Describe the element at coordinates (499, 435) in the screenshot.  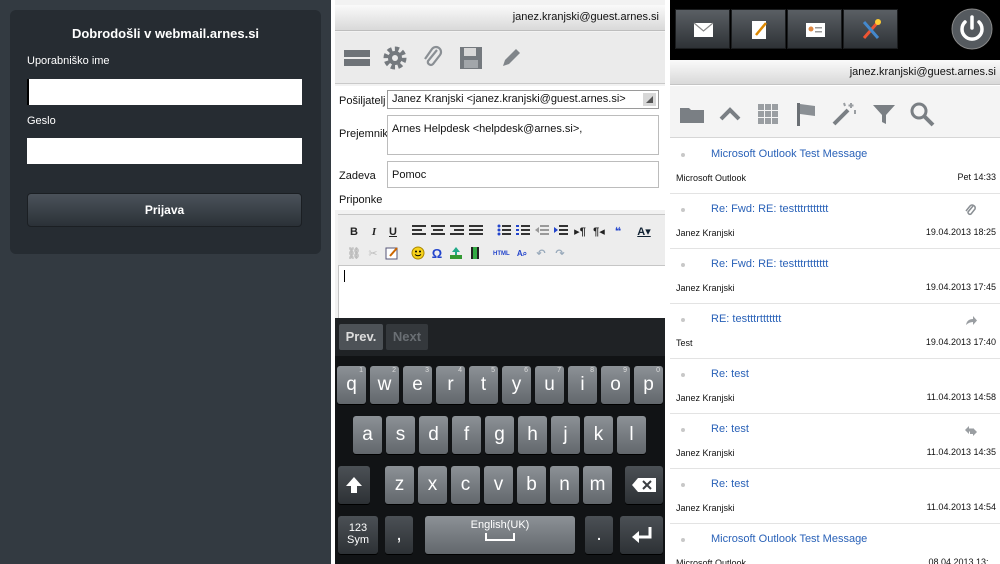
I see `key-g: g` at that location.